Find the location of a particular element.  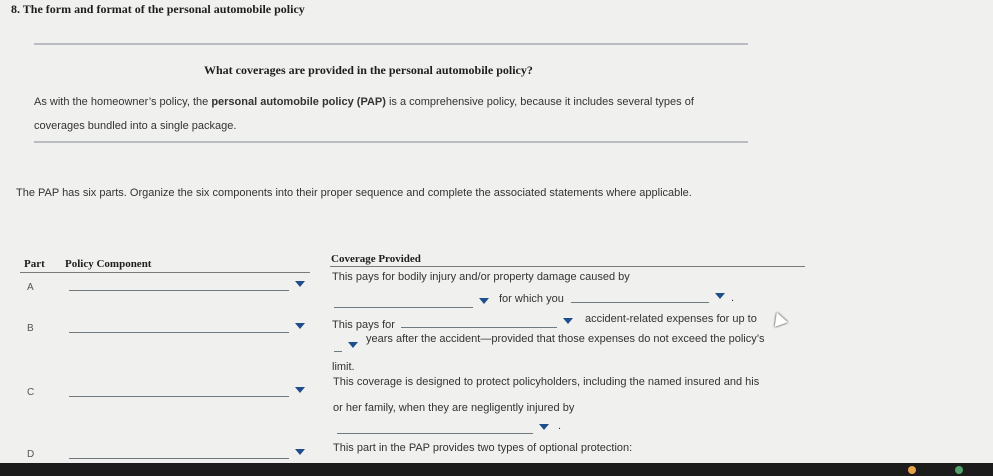

divider-top is located at coordinates (391, 44).